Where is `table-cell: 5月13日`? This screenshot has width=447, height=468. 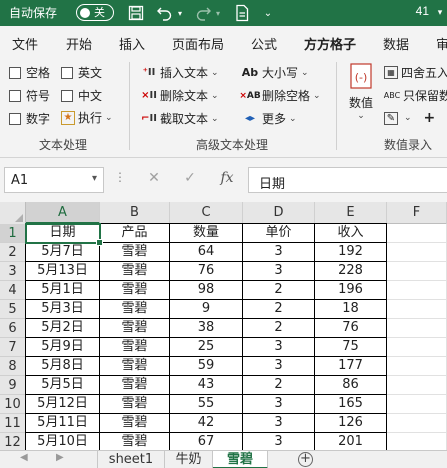
table-cell: 5月13日 is located at coordinates (63, 271).